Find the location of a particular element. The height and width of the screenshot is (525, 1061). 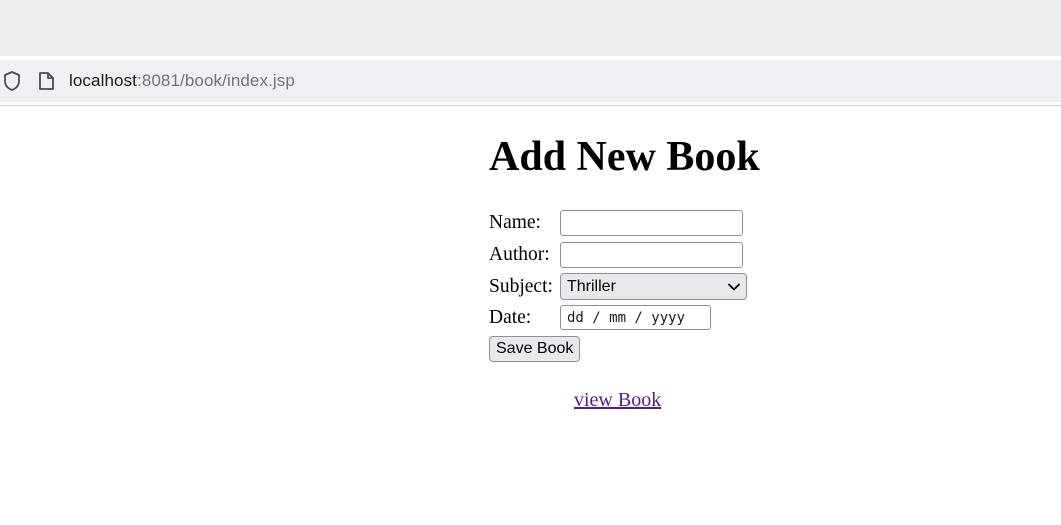

date-placeholder: dd / mm / yyyy is located at coordinates (626, 317).